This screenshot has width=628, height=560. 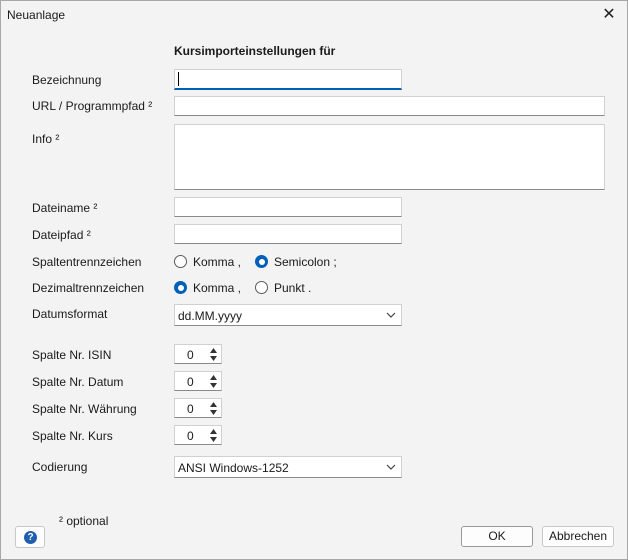 I want to click on spaltentrenn-label: Spaltentrennzeichen, so click(x=87, y=262).